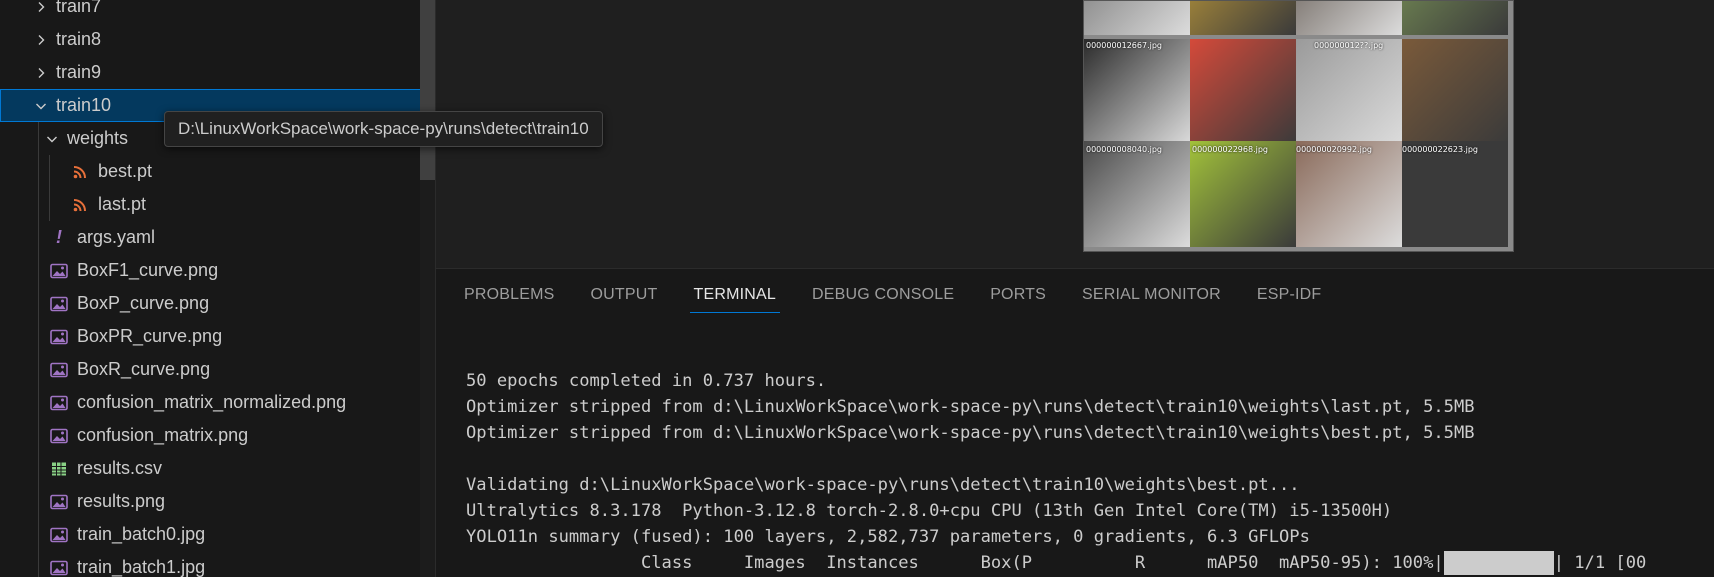 Image resolution: width=1714 pixels, height=577 pixels. I want to click on mosaic-tile-label: 000000012??.jpg, so click(1349, 45).